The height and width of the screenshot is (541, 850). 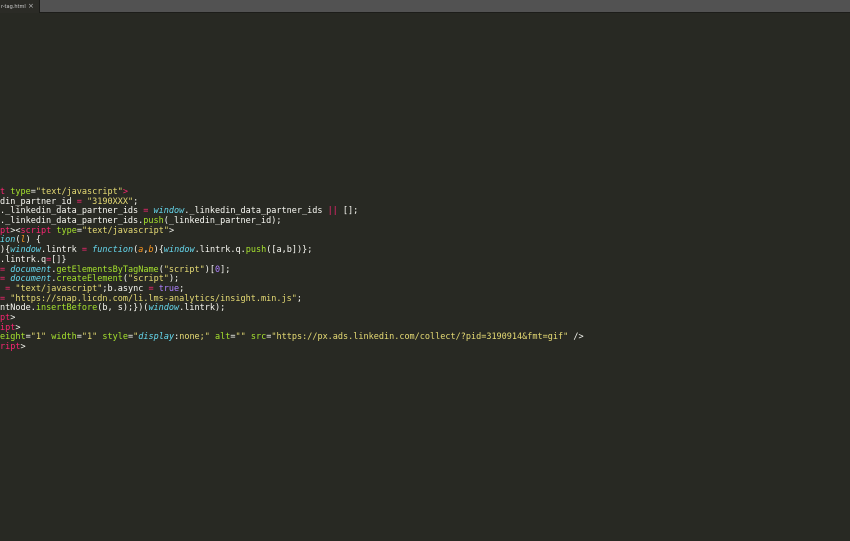 I want to click on code-line: pt><script type="text/javascript">, so click(x=292, y=231).